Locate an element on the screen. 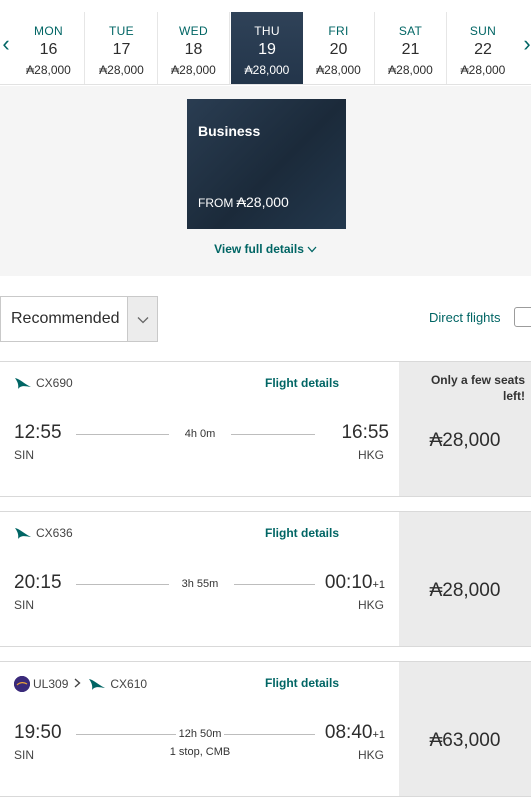 The height and width of the screenshot is (801, 531). view-full-details-link: View full details is located at coordinates (265, 249).